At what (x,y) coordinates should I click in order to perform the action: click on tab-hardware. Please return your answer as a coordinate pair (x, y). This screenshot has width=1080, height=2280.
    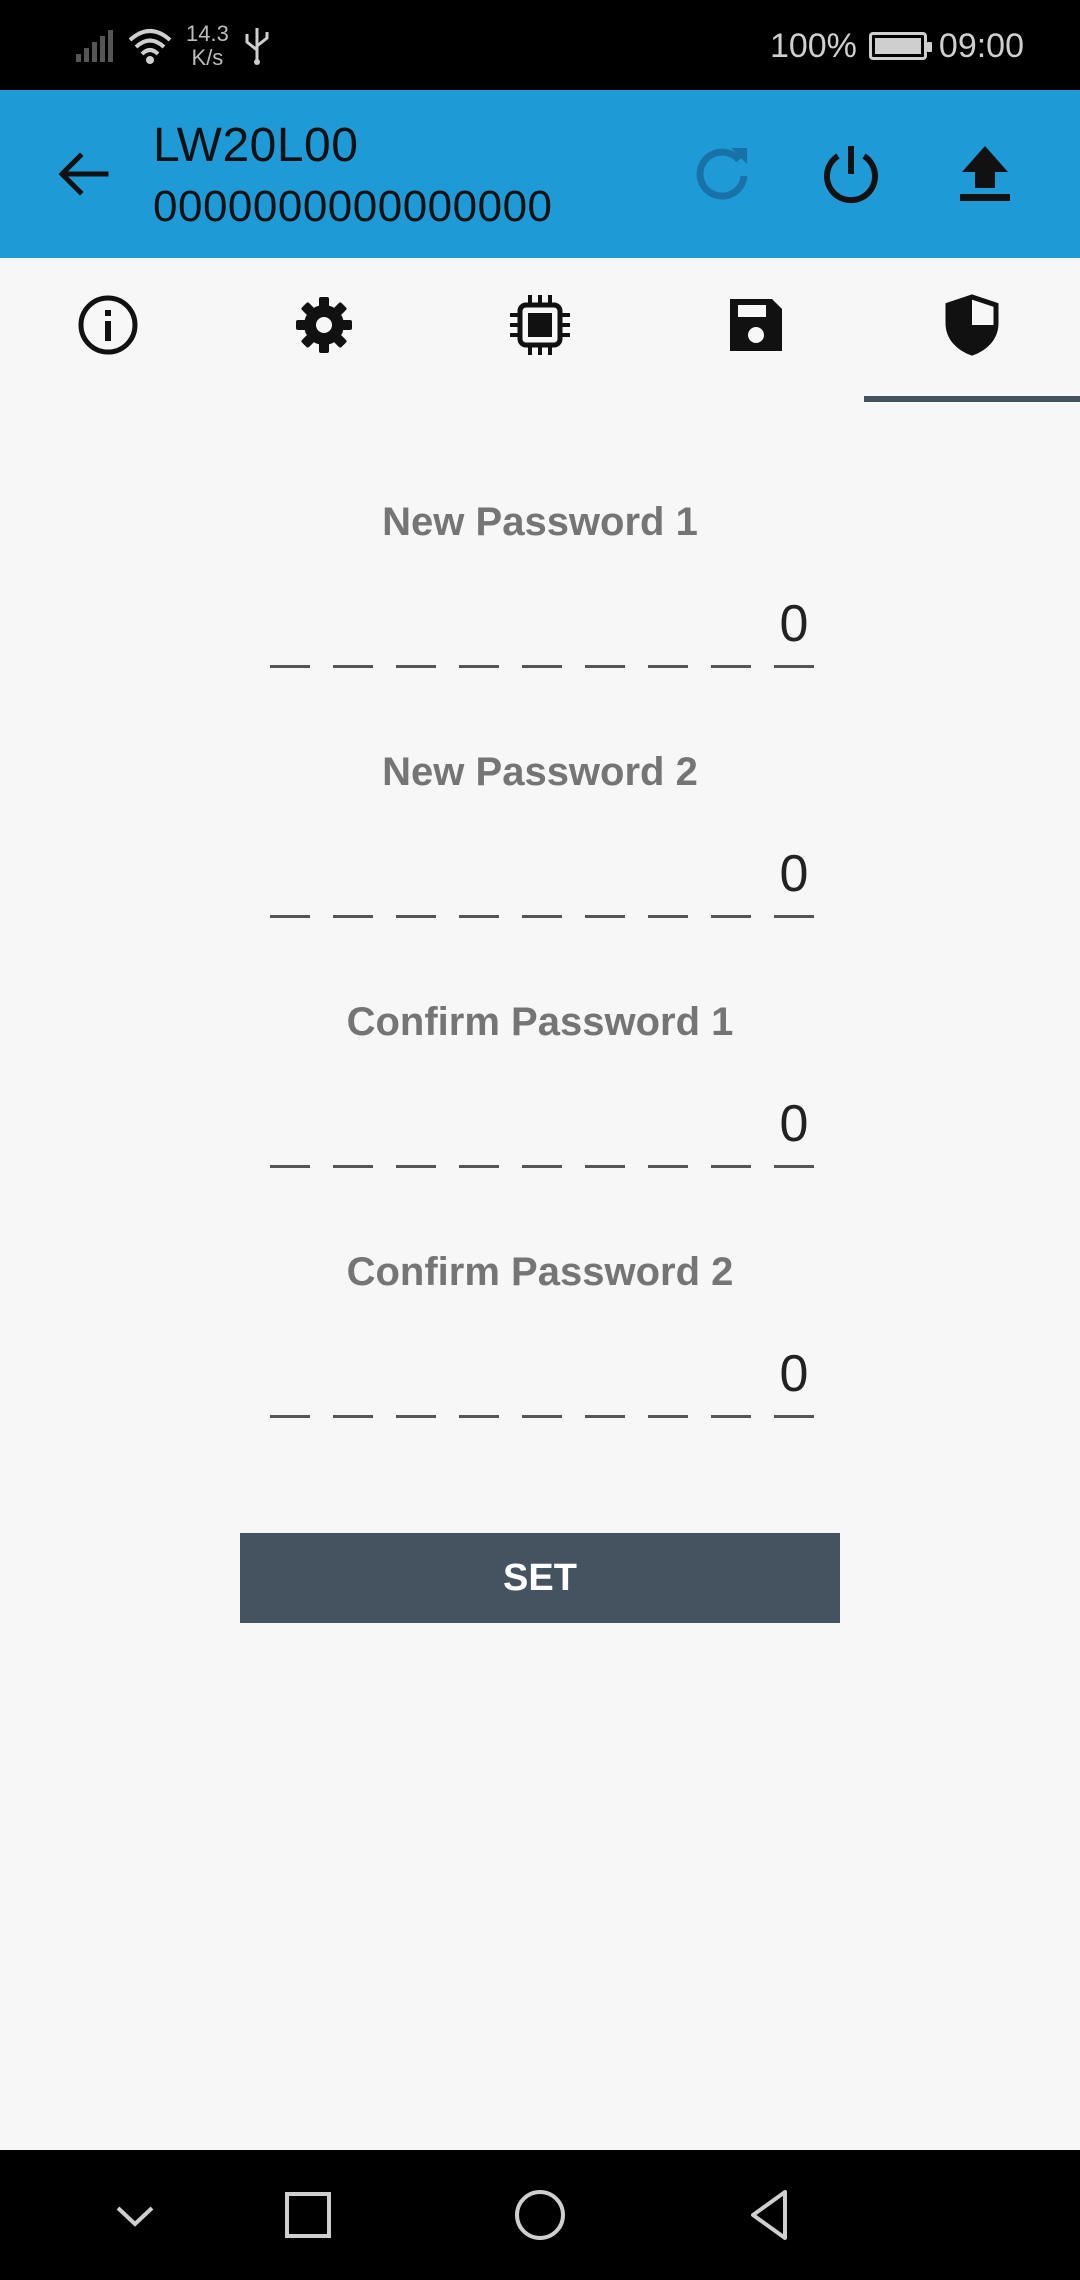
    Looking at the image, I should click on (540, 330).